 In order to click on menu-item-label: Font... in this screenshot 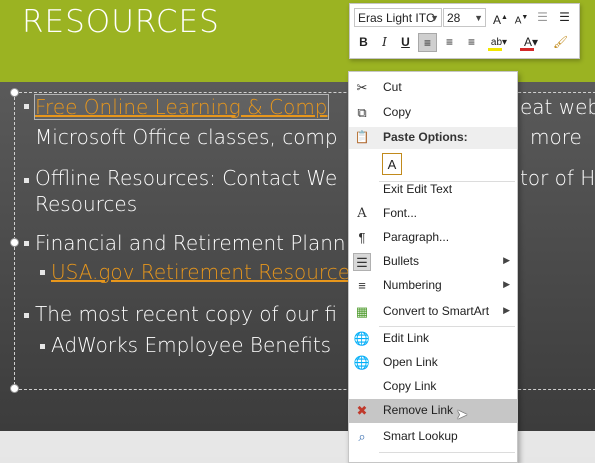, I will do `click(400, 213)`.